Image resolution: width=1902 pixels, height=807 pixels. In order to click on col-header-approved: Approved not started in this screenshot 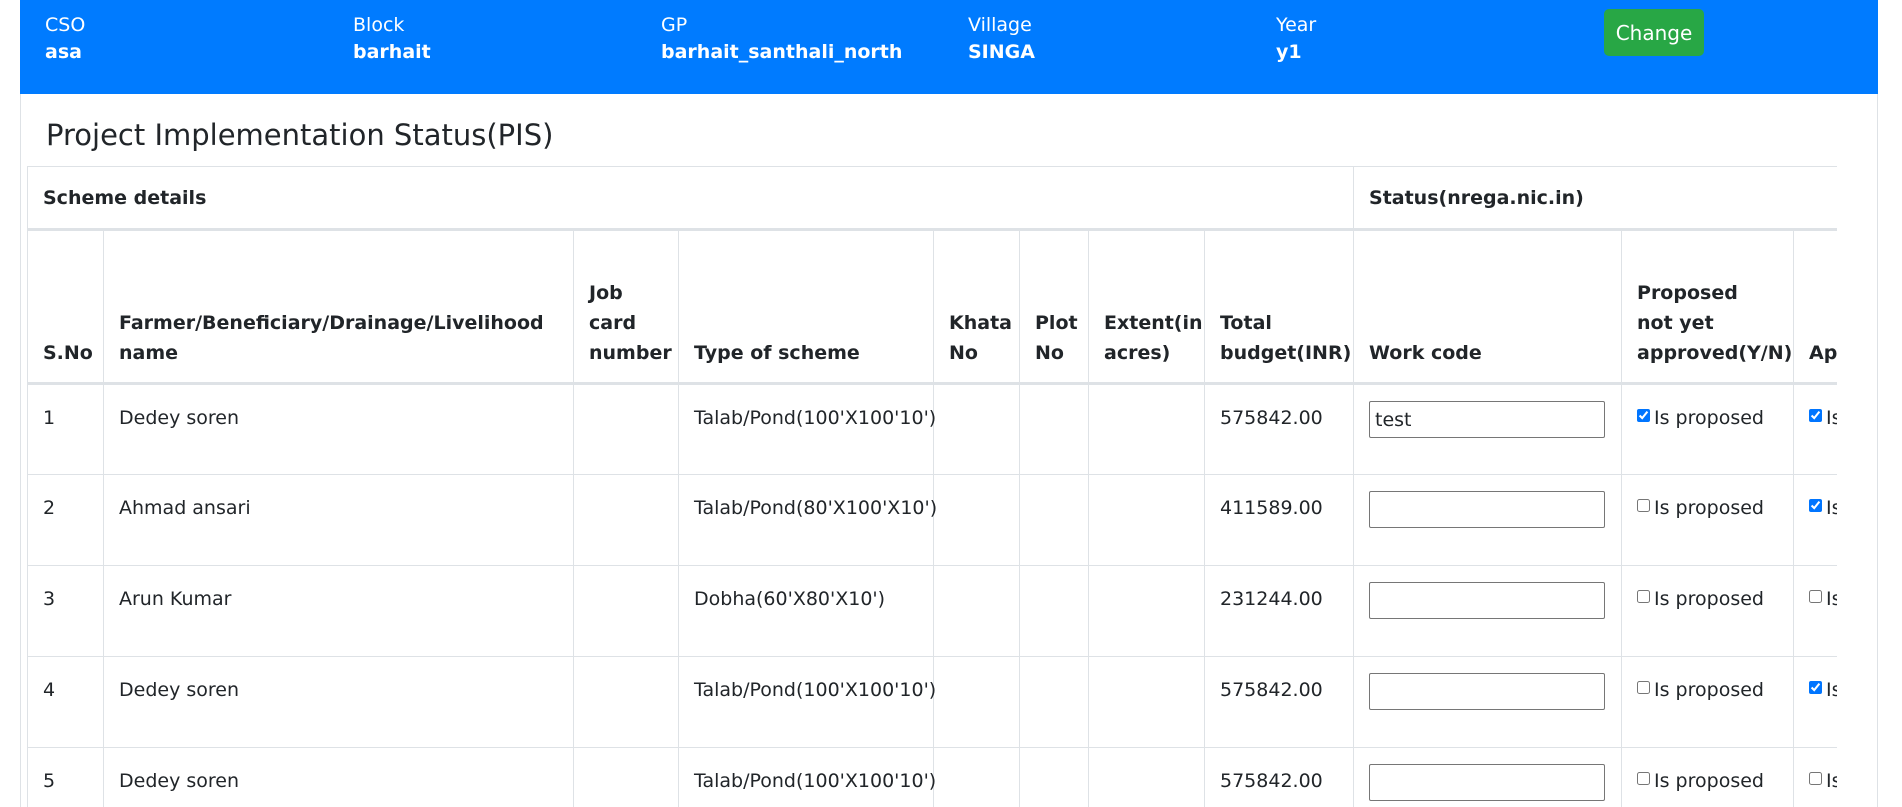, I will do `click(1815, 307)`.